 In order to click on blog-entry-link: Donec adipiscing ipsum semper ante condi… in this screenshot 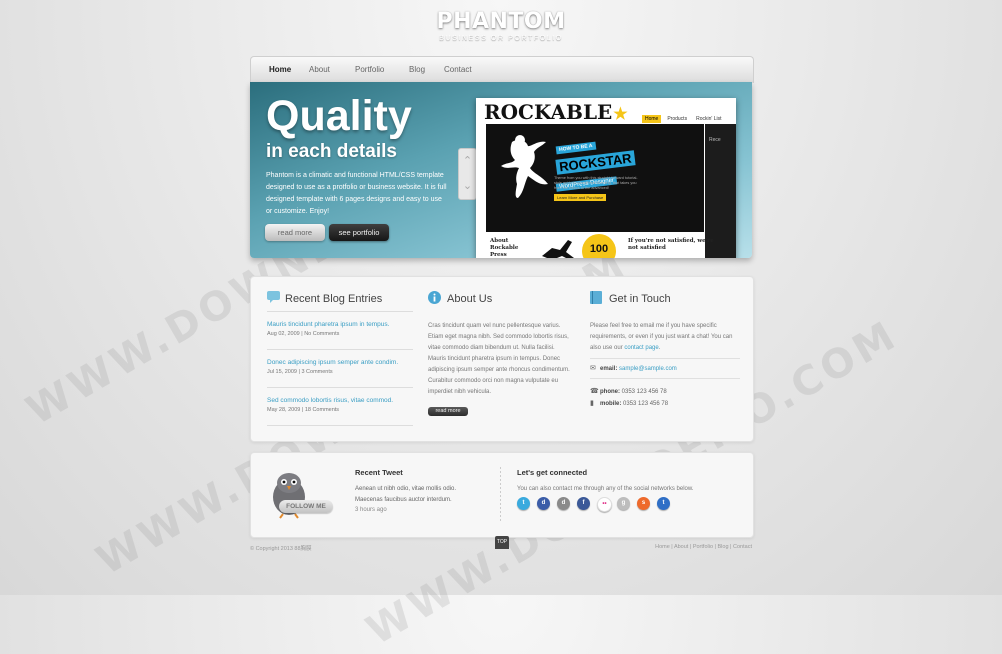, I will do `click(340, 362)`.